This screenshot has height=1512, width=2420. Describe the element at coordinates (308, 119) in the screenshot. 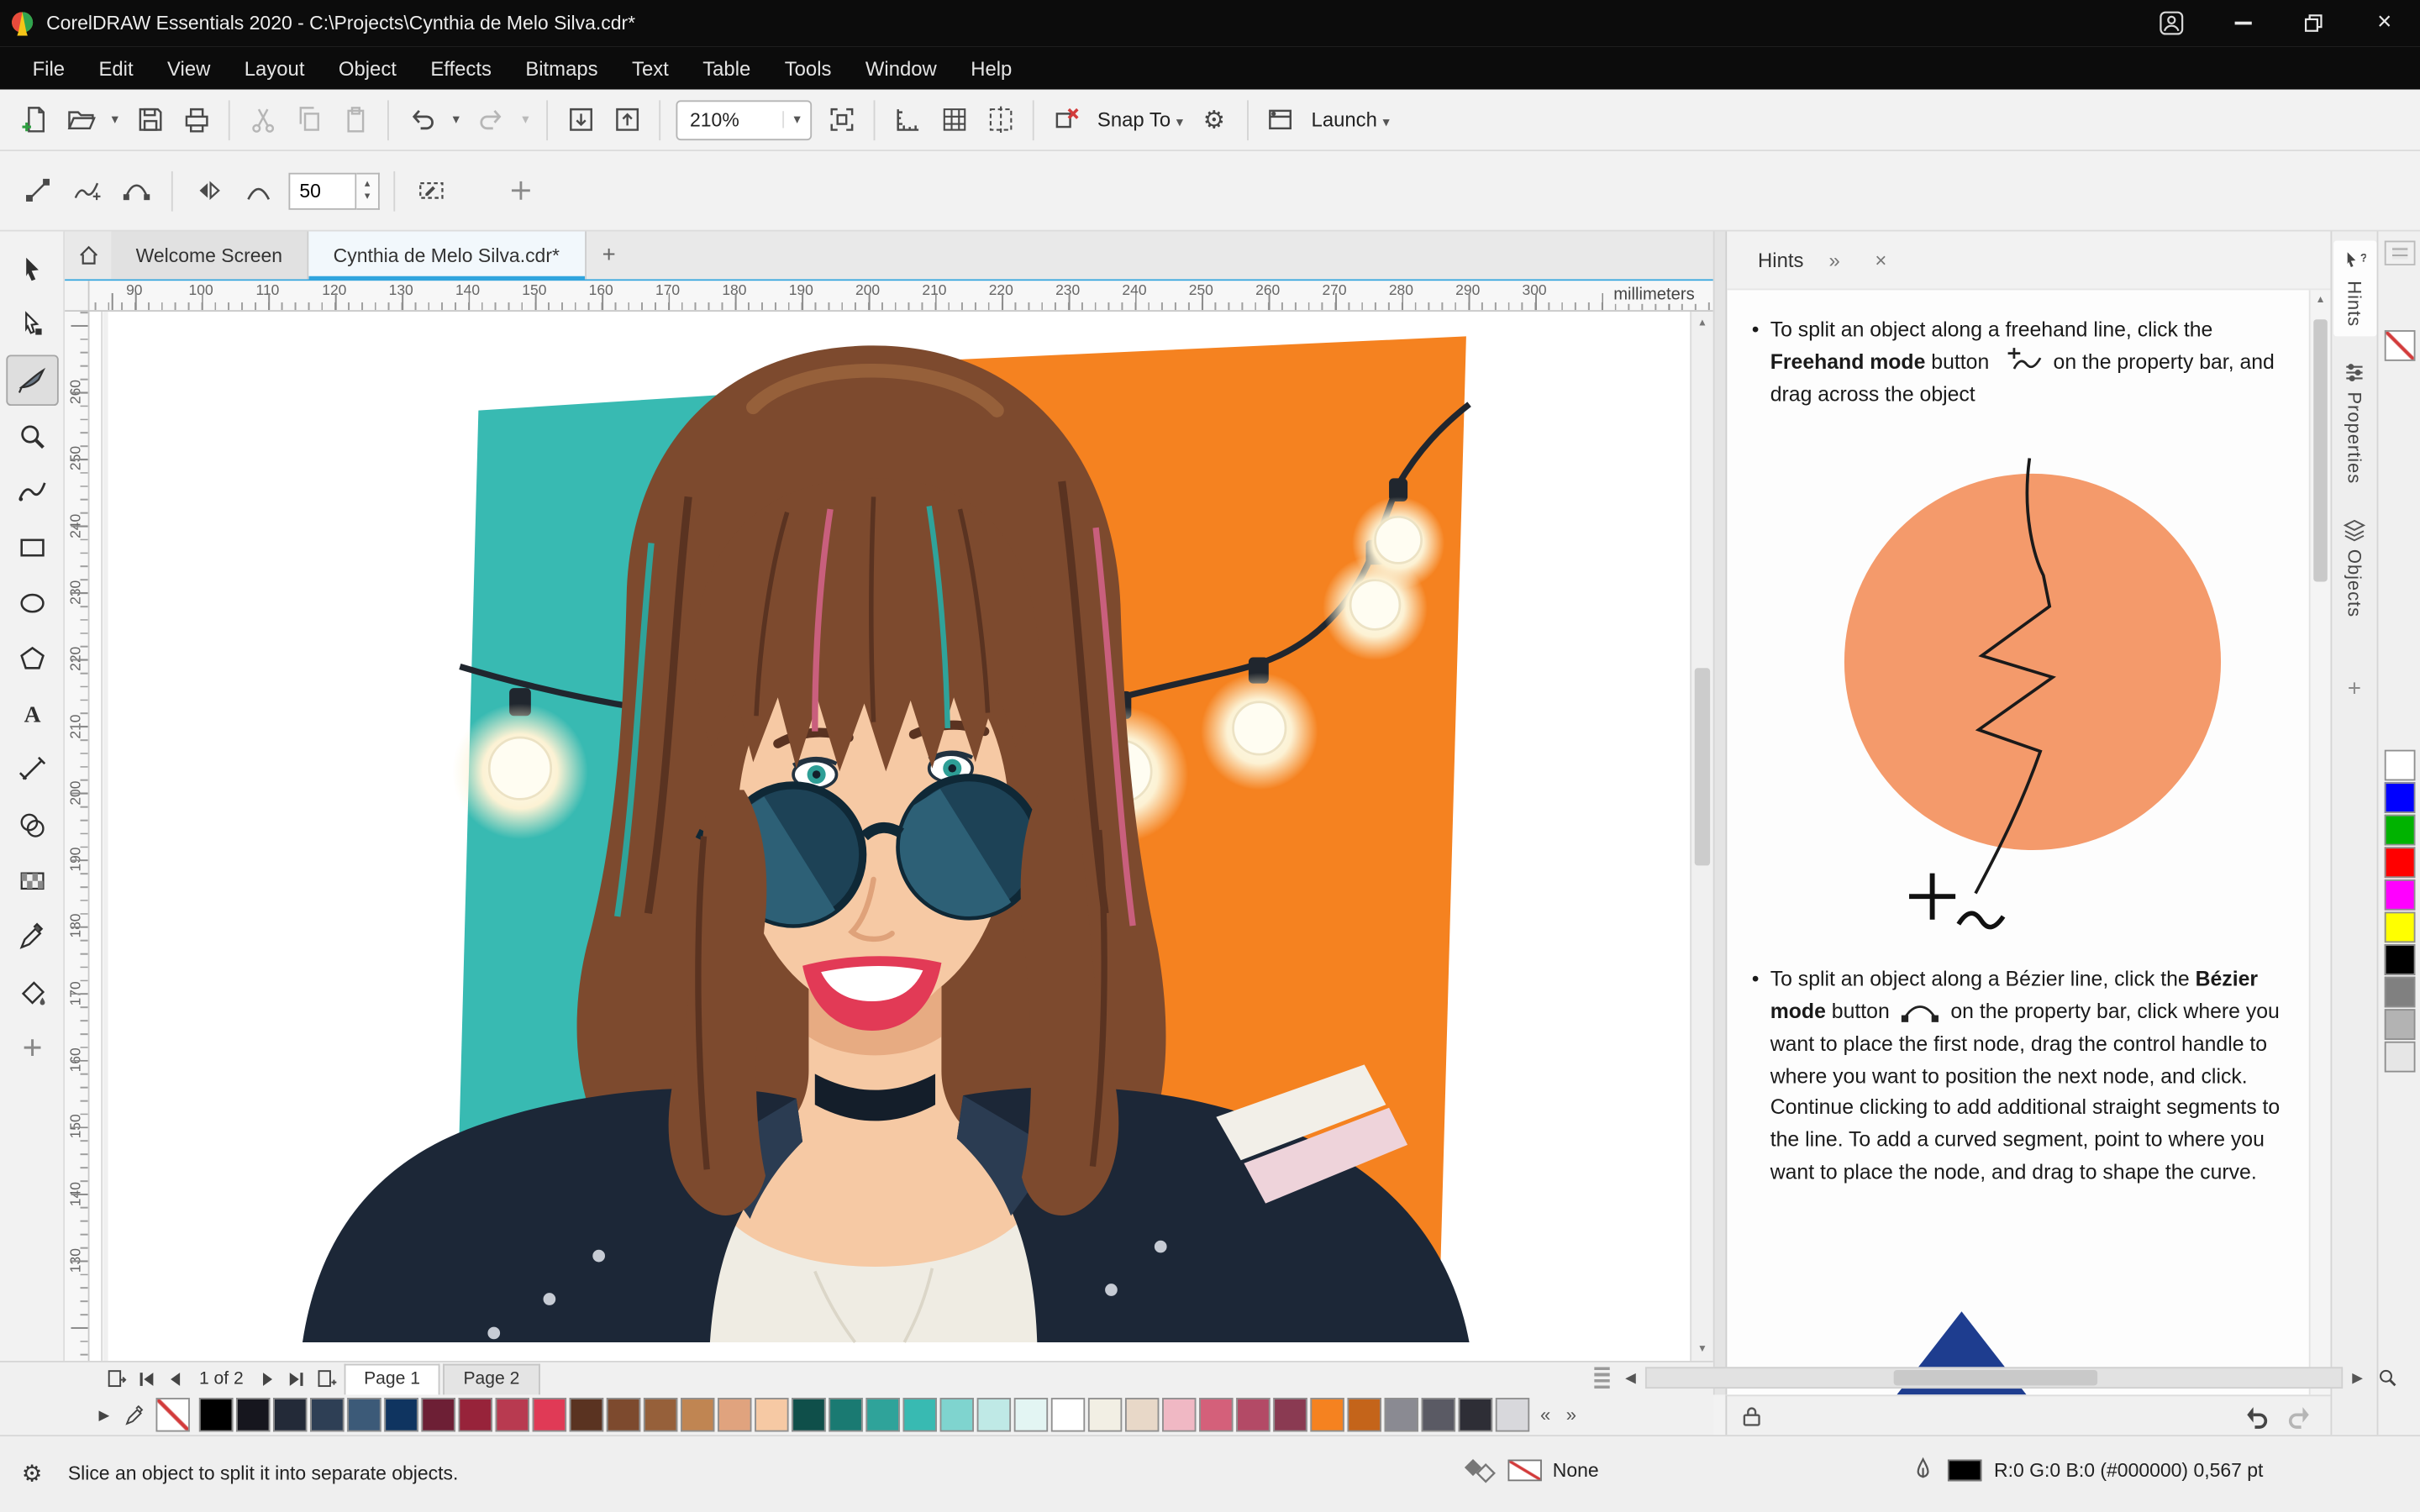

I see `copy-button` at that location.